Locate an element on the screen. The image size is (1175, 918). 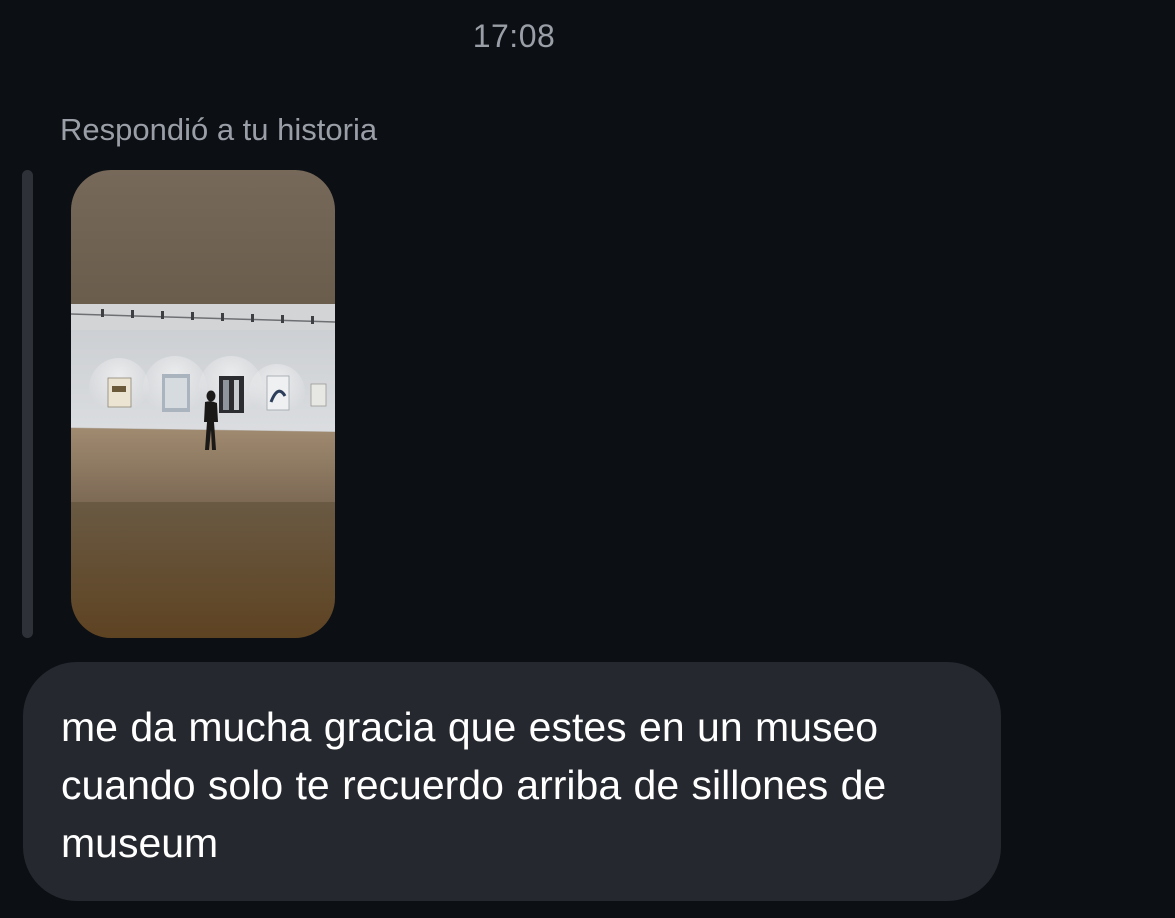
message-timestamp: 17:08 is located at coordinates (514, 36).